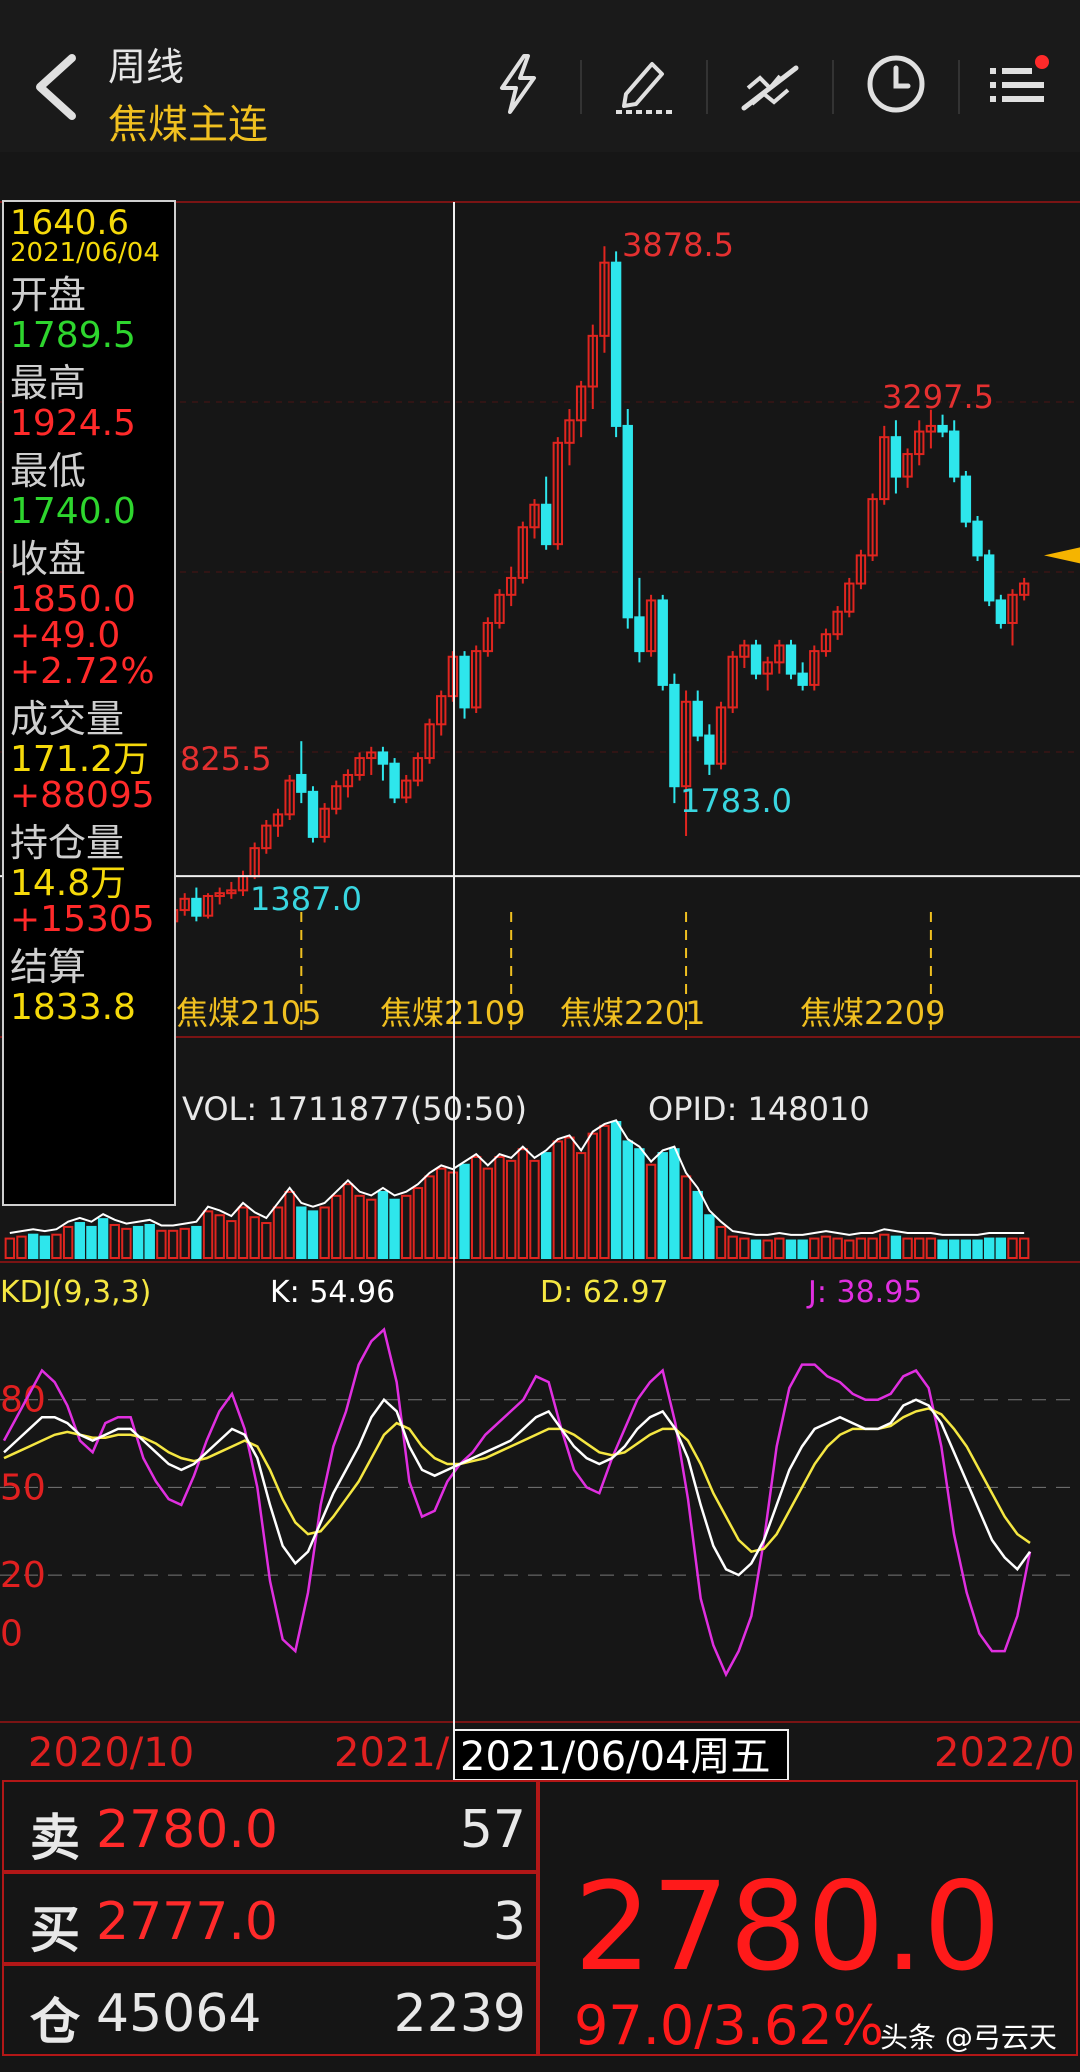 Image resolution: width=1080 pixels, height=2072 pixels. What do you see at coordinates (67, 719) in the screenshot?
I see `volume-label: 成交量` at bounding box center [67, 719].